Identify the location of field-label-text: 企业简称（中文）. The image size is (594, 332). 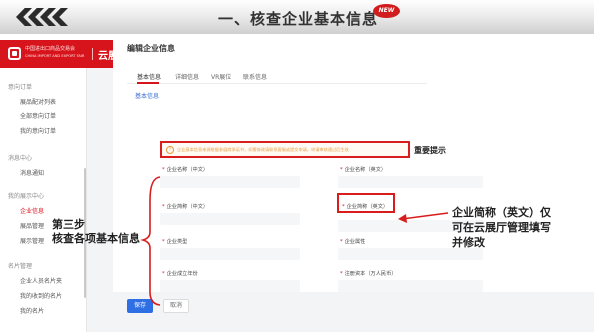
(187, 207).